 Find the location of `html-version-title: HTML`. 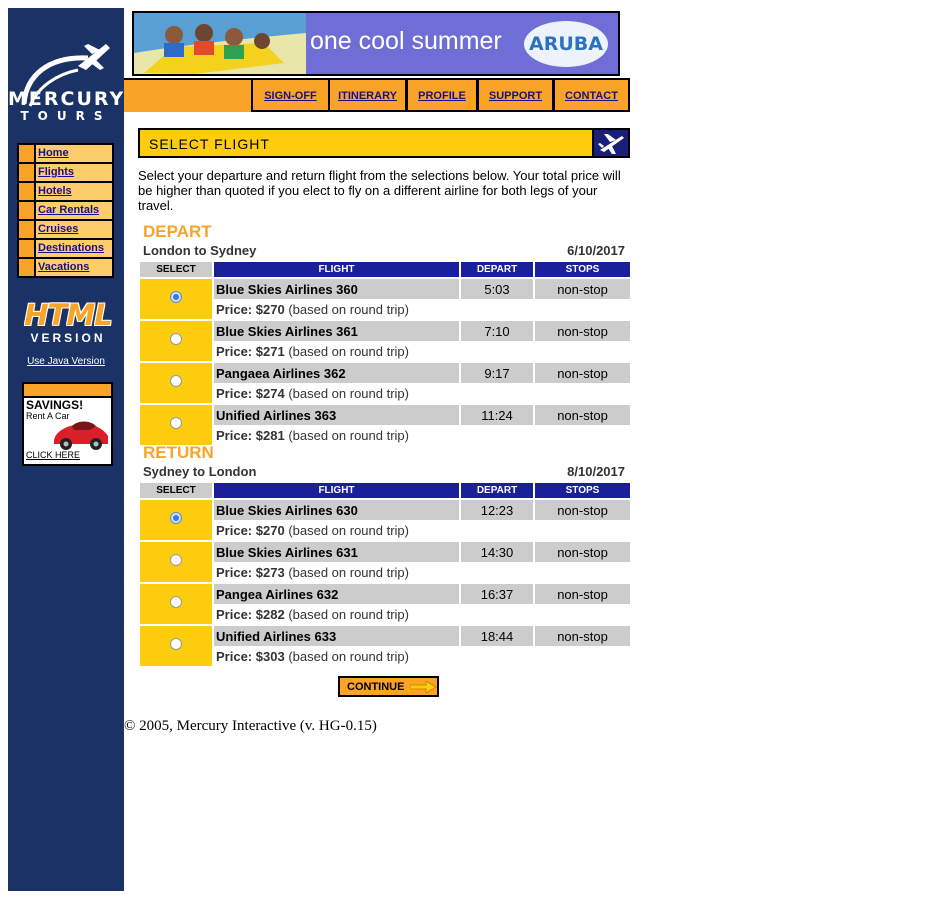

html-version-title: HTML is located at coordinates (68, 315).